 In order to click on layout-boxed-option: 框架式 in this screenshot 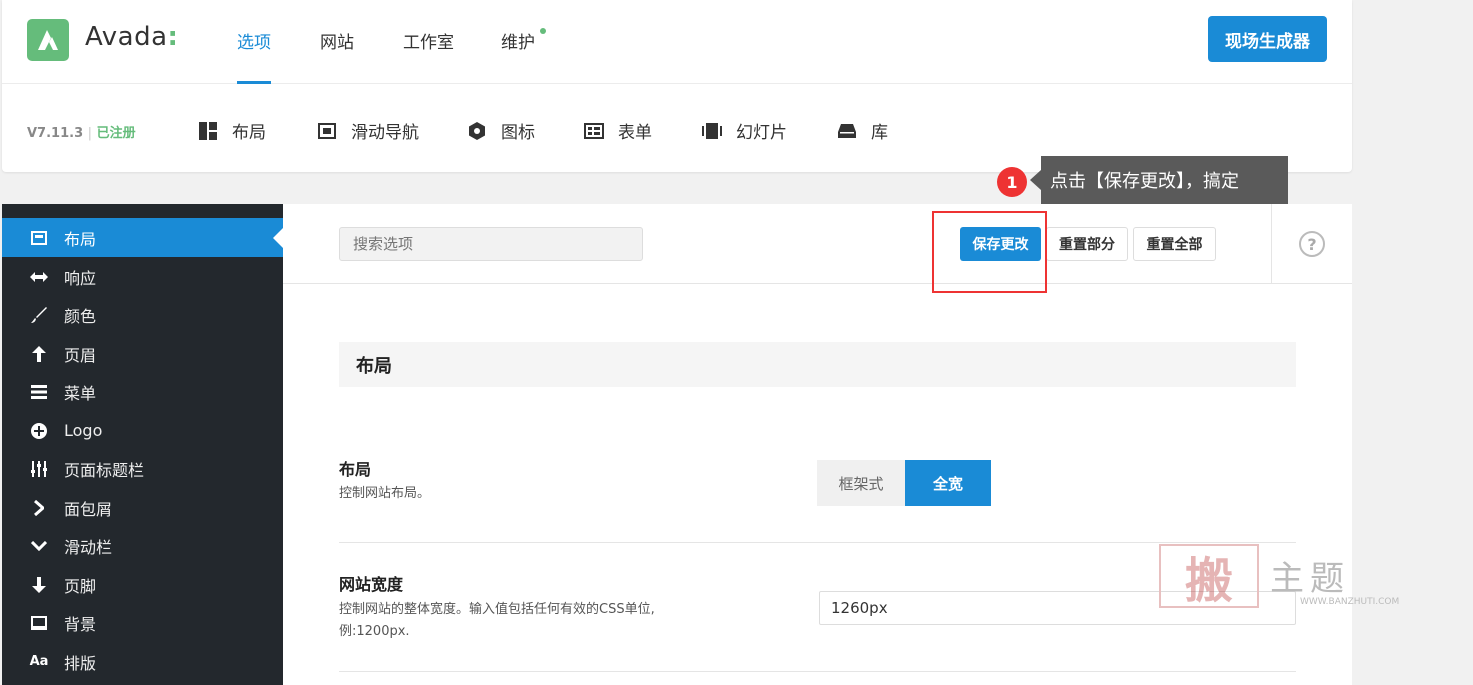, I will do `click(861, 483)`.